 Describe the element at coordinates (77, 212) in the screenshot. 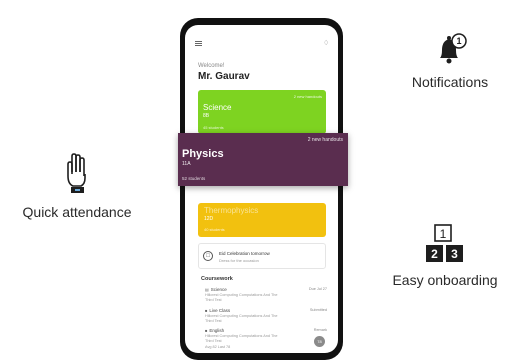

I see `quick-attendance-label: Quick attendance` at that location.